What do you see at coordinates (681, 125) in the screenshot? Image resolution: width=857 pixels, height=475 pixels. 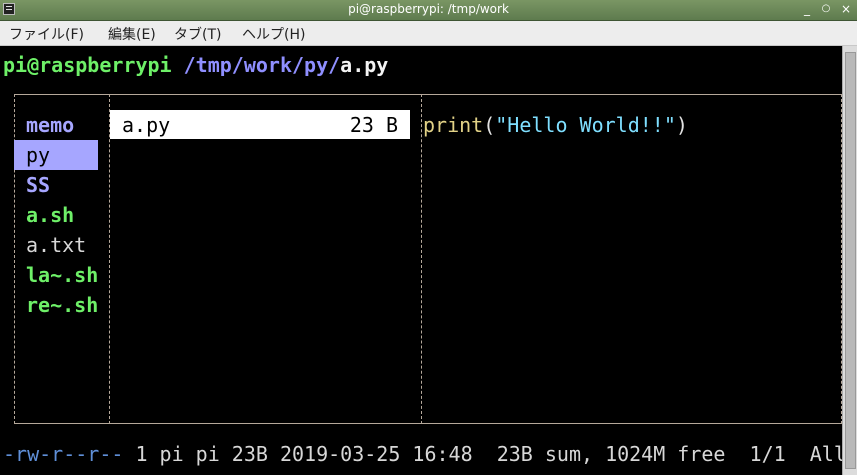 I see `preview-close-paren: )` at bounding box center [681, 125].